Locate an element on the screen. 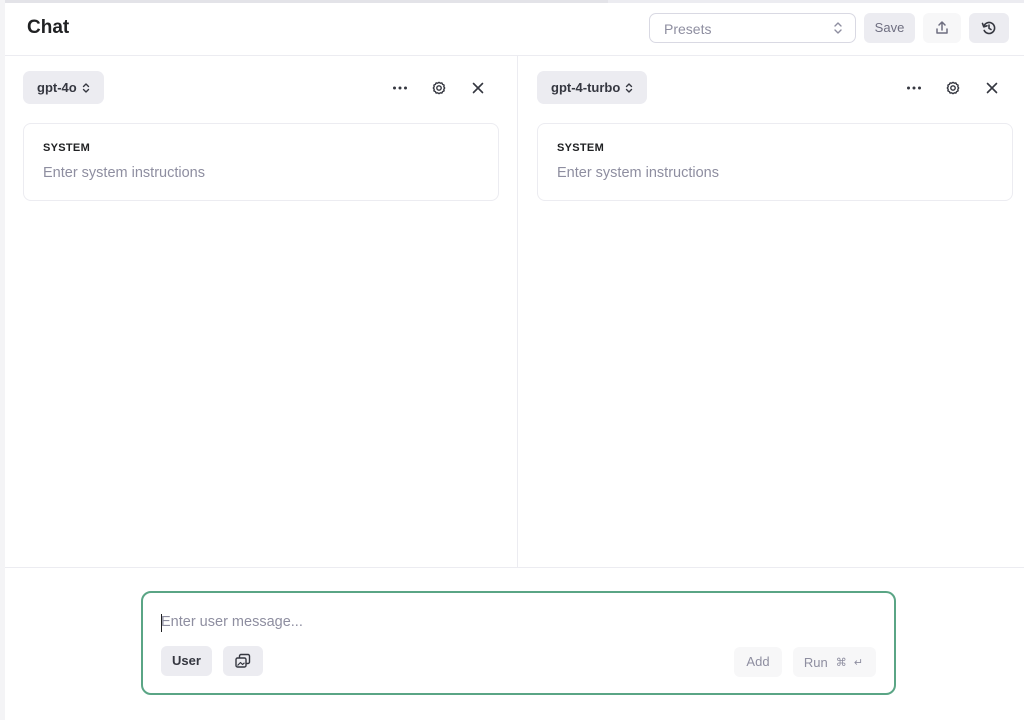  save-button: Save is located at coordinates (889, 28).